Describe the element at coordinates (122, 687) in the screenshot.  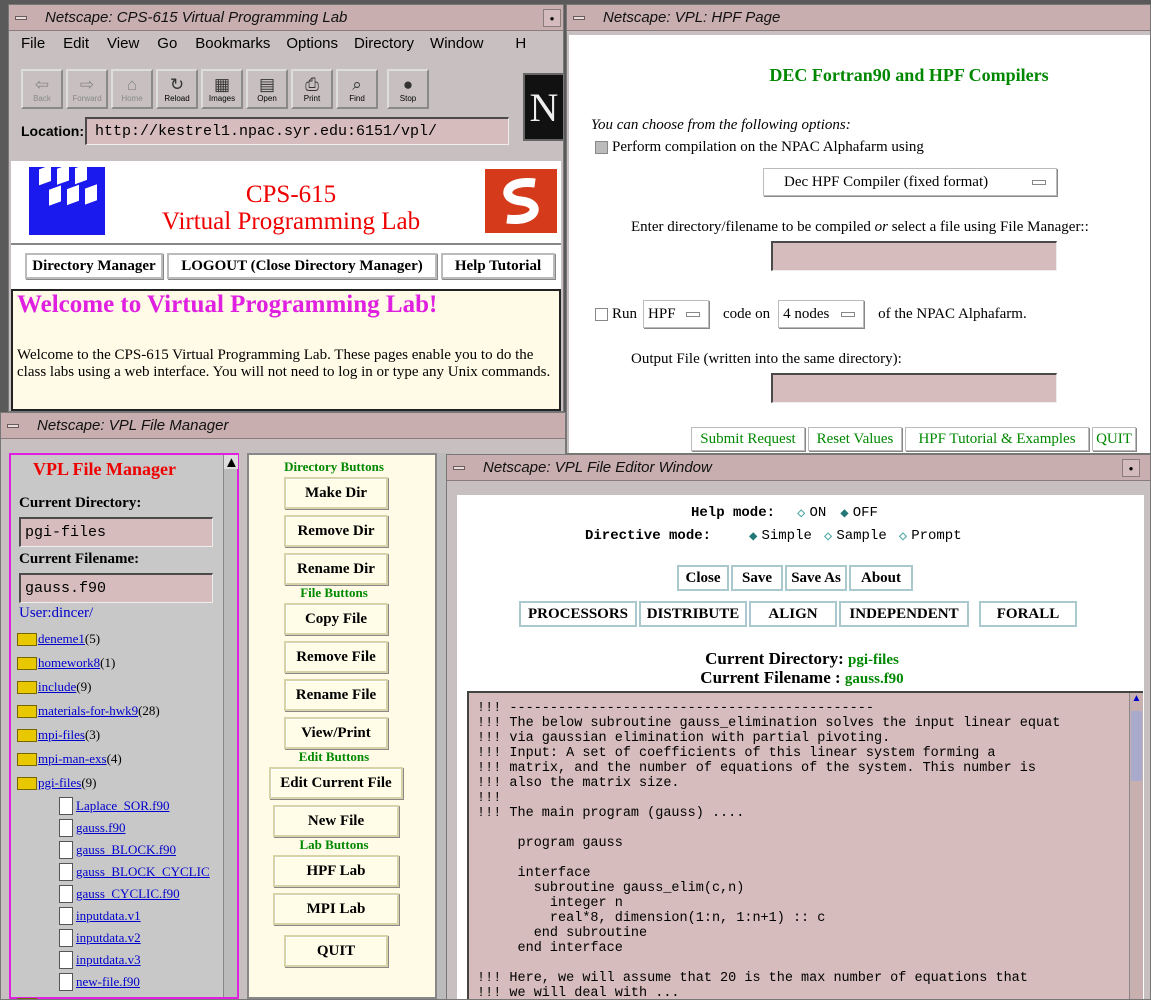
I see `folder-row: include (9)` at that location.